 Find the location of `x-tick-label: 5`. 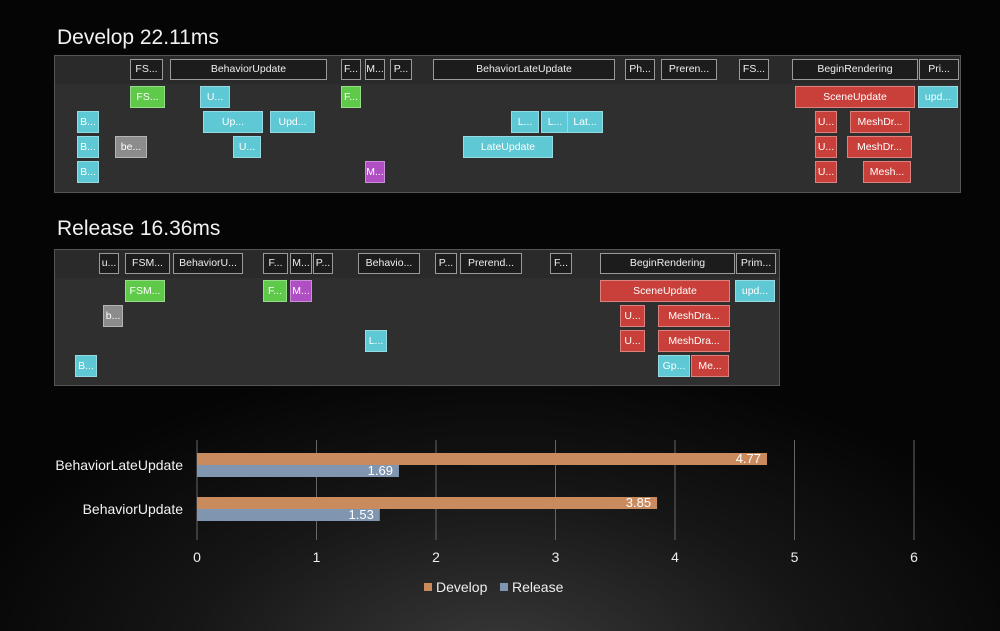

x-tick-label: 5 is located at coordinates (795, 557).